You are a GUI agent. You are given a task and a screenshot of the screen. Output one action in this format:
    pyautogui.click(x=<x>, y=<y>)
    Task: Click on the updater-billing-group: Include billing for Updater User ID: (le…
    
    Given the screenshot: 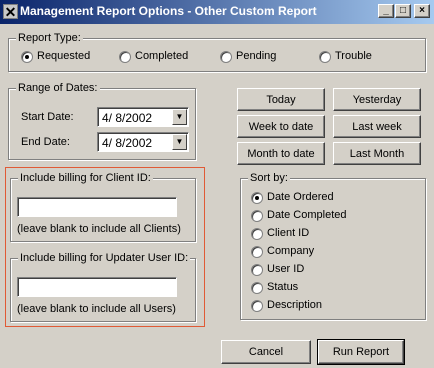 What is the action you would take?
    pyautogui.click(x=103, y=287)
    